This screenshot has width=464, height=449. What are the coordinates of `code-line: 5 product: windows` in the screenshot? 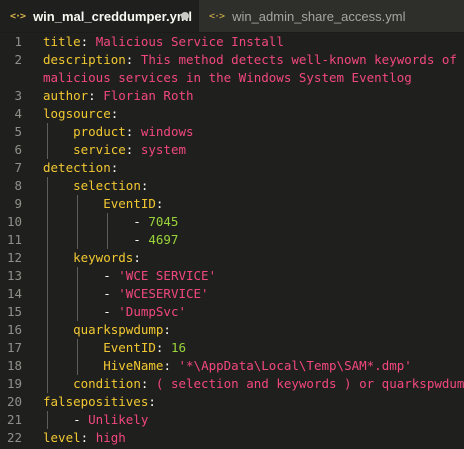 It's located at (232, 132).